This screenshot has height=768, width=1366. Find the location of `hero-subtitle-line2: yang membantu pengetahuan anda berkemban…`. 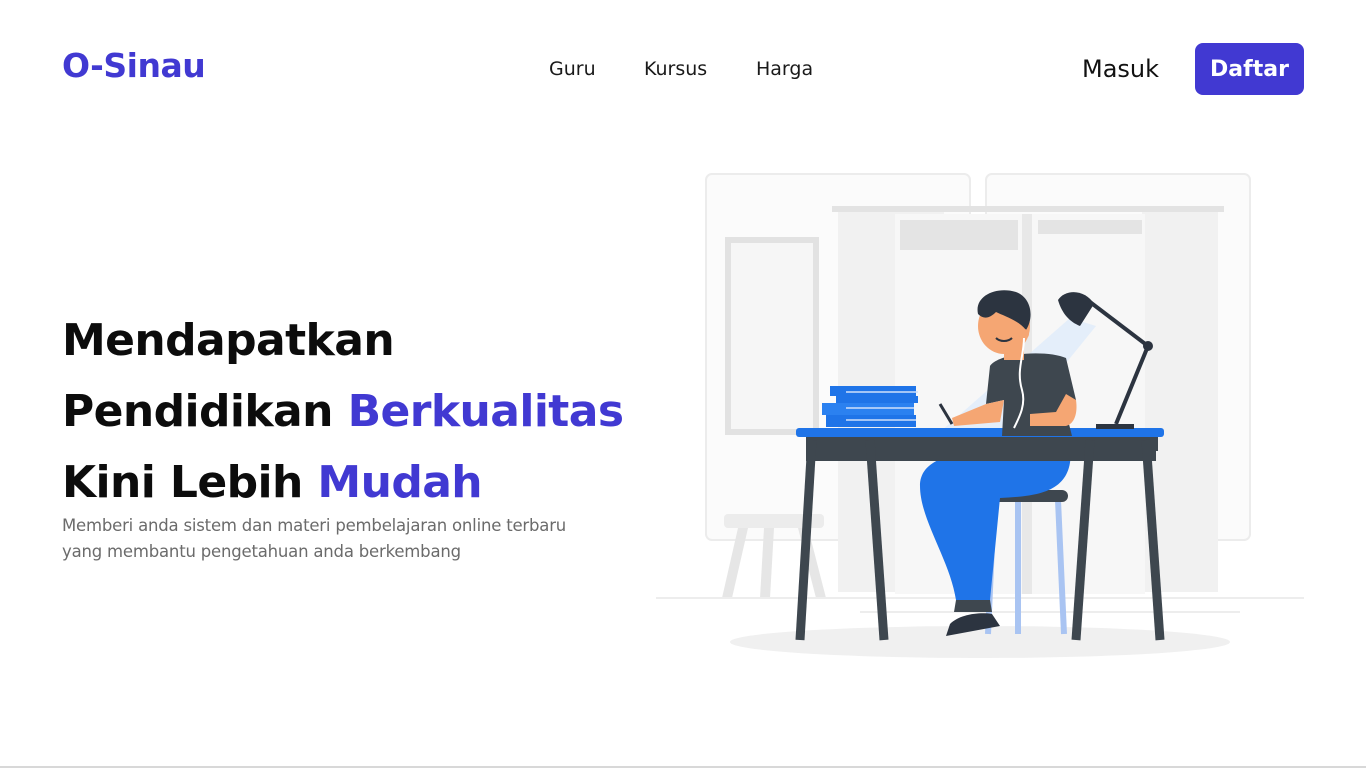

hero-subtitle-line2: yang membantu pengetahuan anda berkemban… is located at coordinates (261, 551).